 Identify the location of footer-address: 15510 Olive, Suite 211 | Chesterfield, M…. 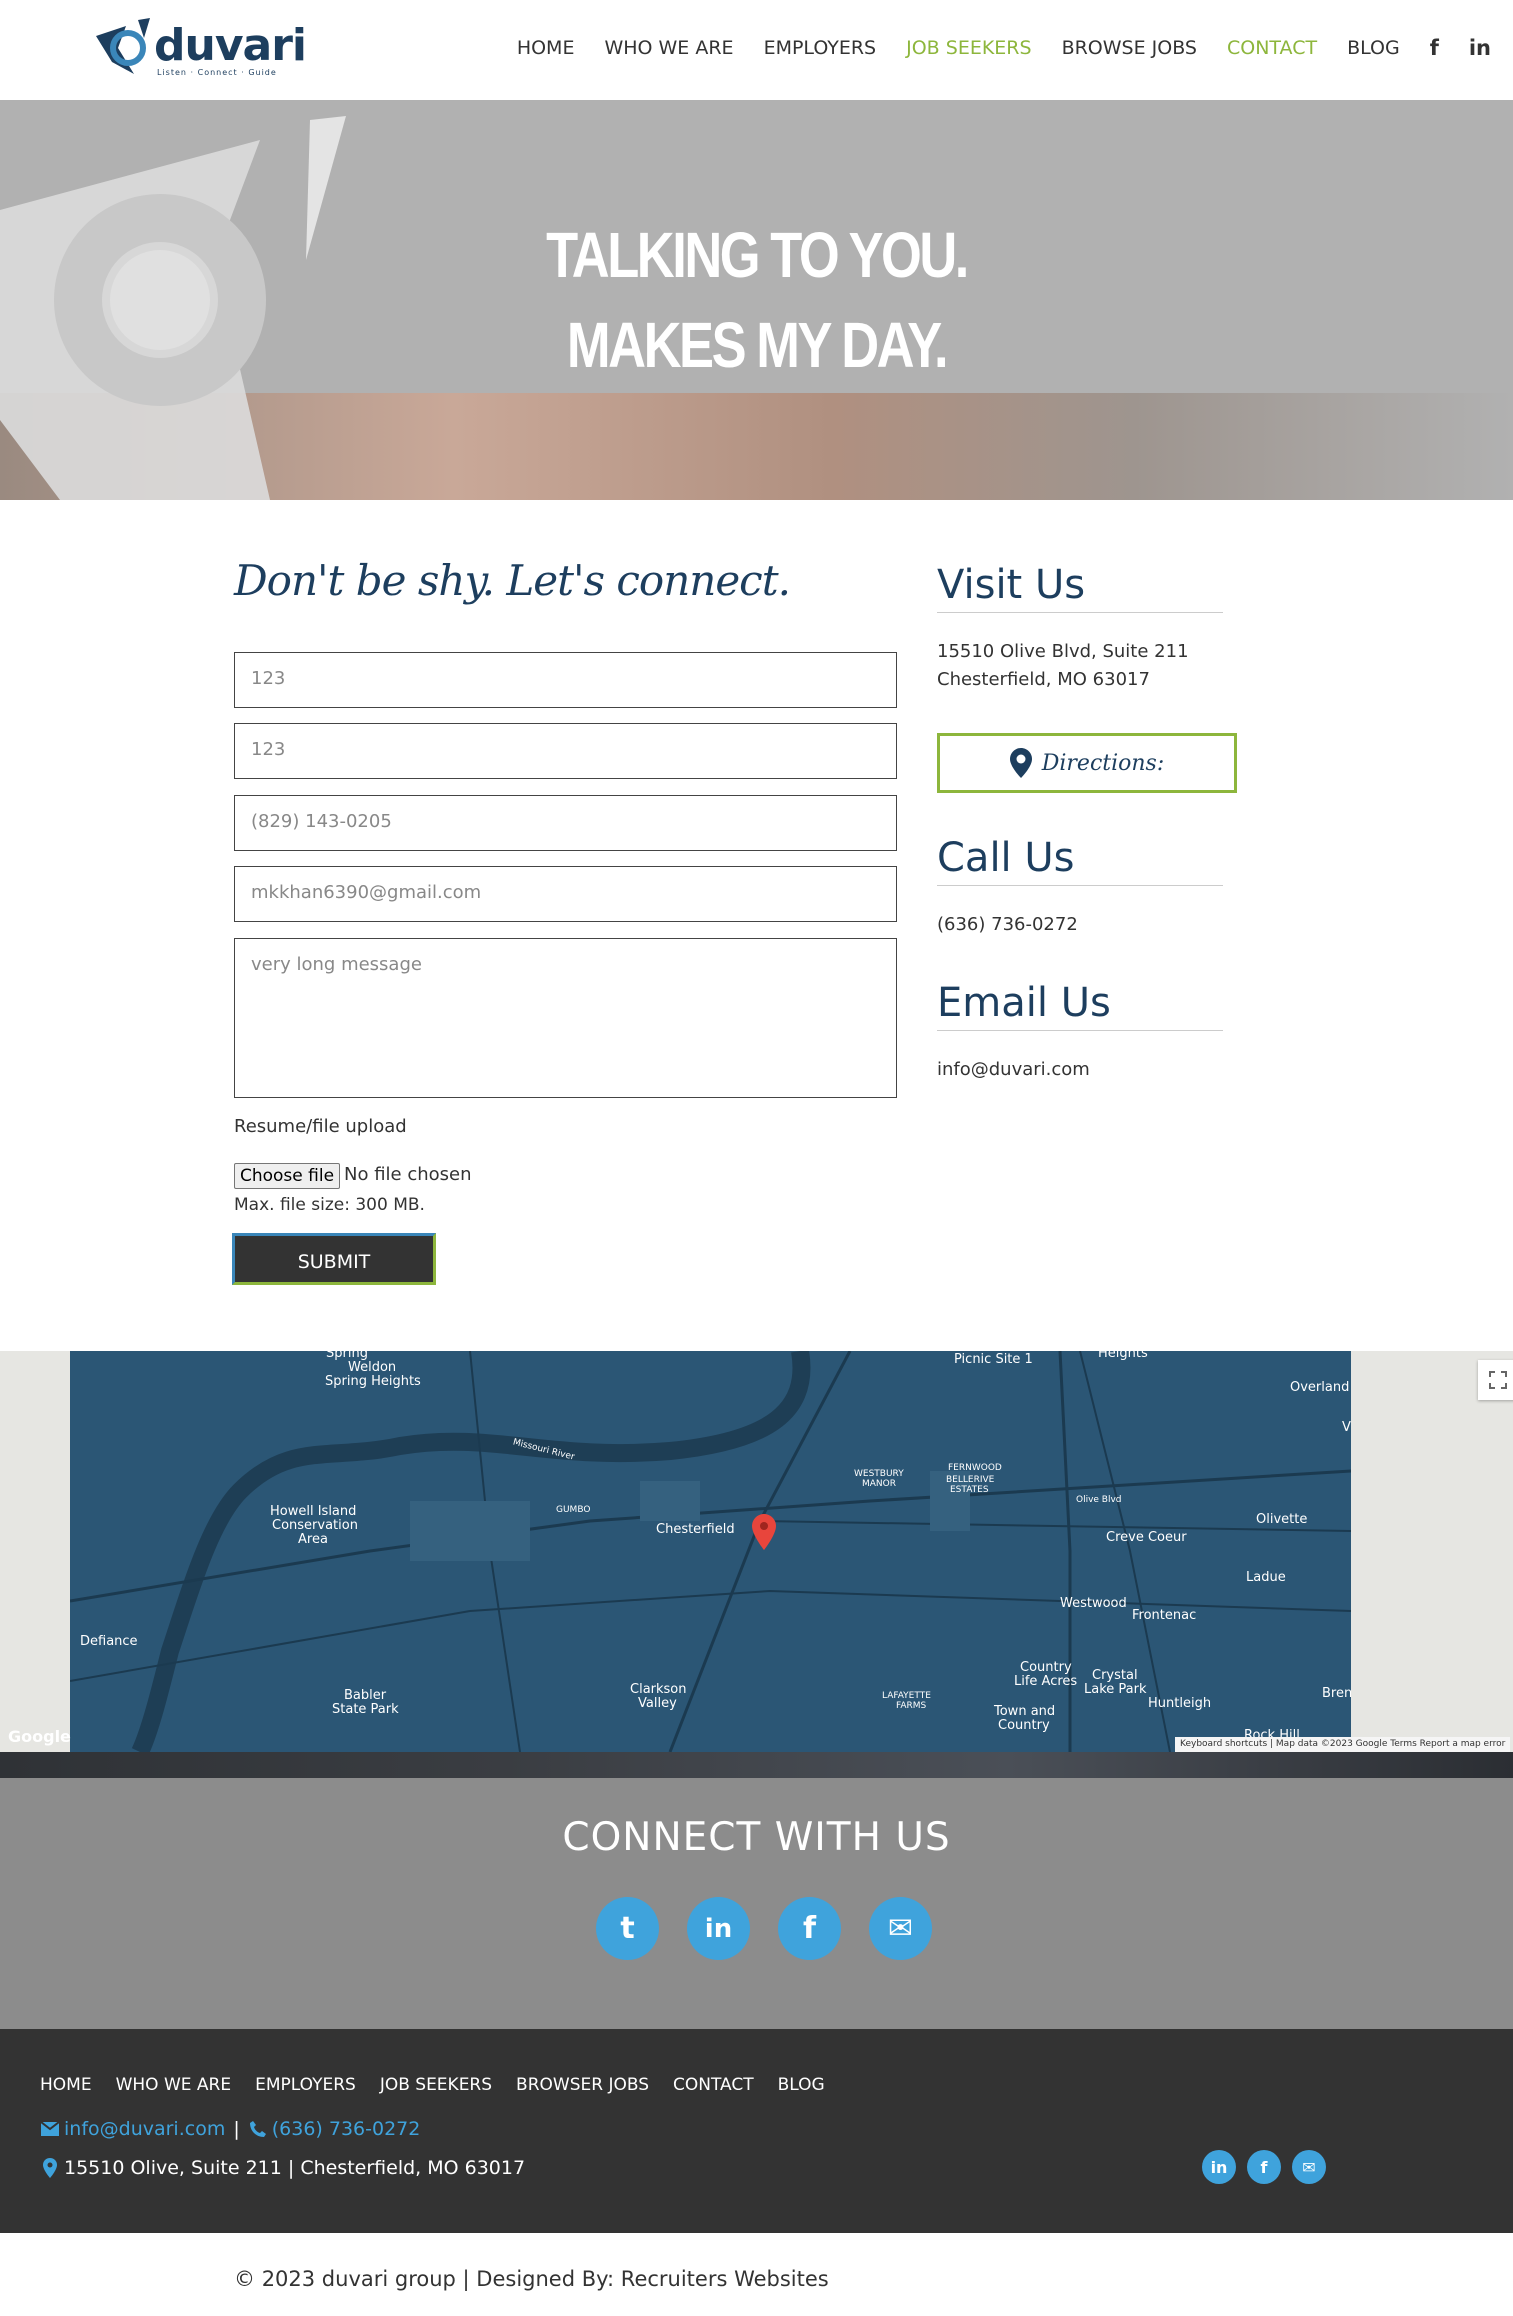
(295, 2168).